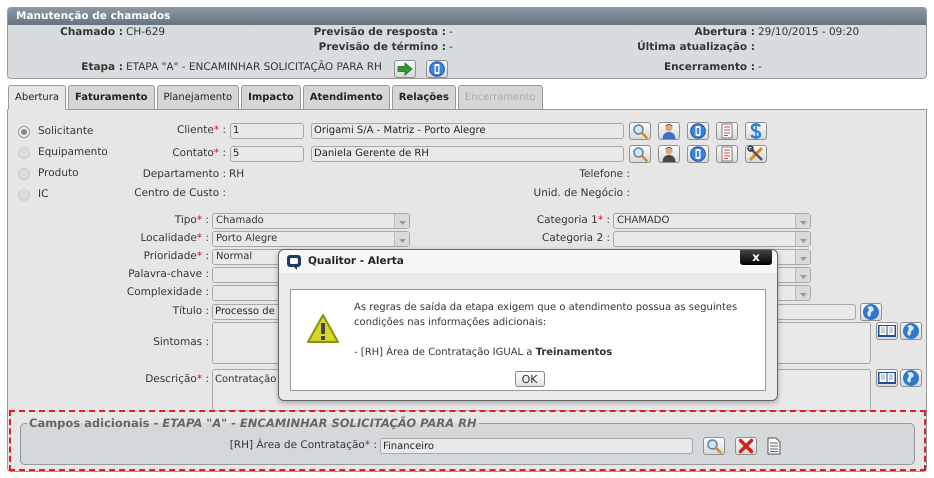 The image size is (934, 478). I want to click on close-button: x, so click(756, 257).